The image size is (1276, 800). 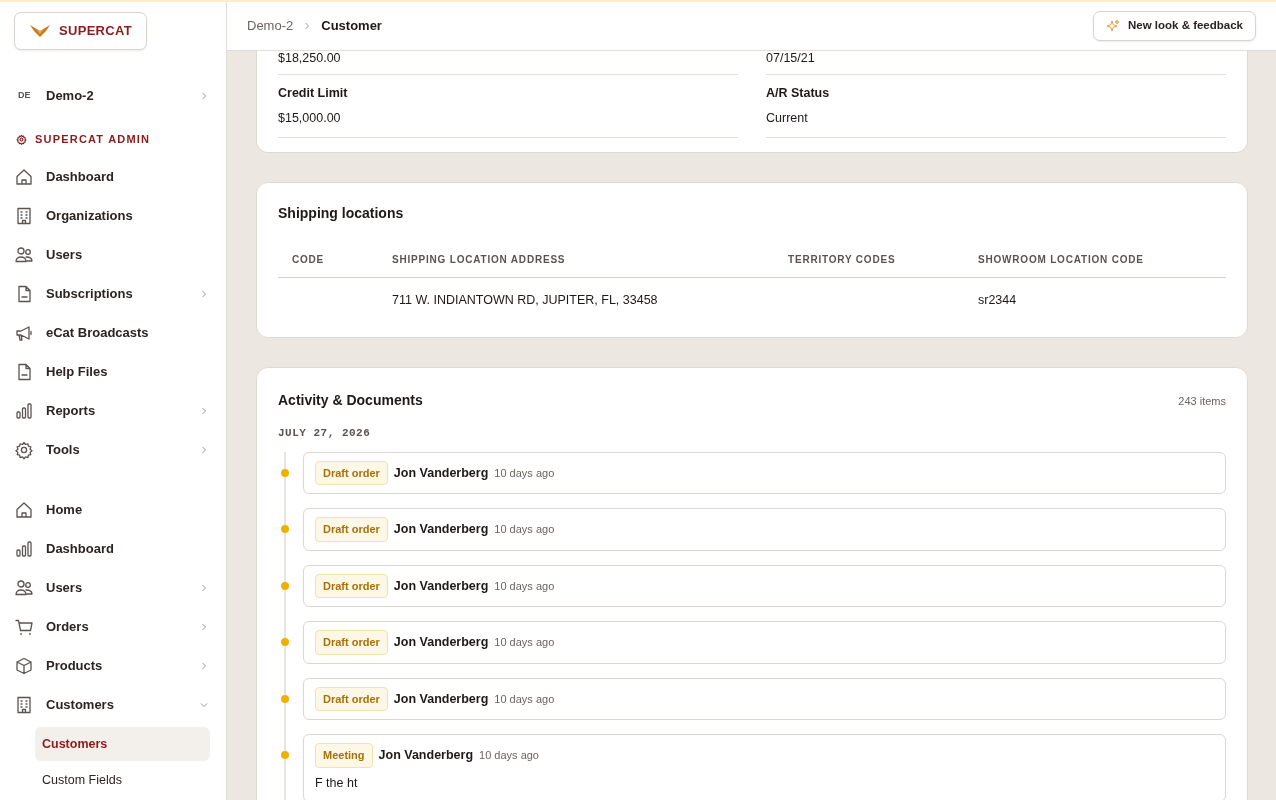 What do you see at coordinates (122, 744) in the screenshot?
I see `sidebar-subitem: Customers` at bounding box center [122, 744].